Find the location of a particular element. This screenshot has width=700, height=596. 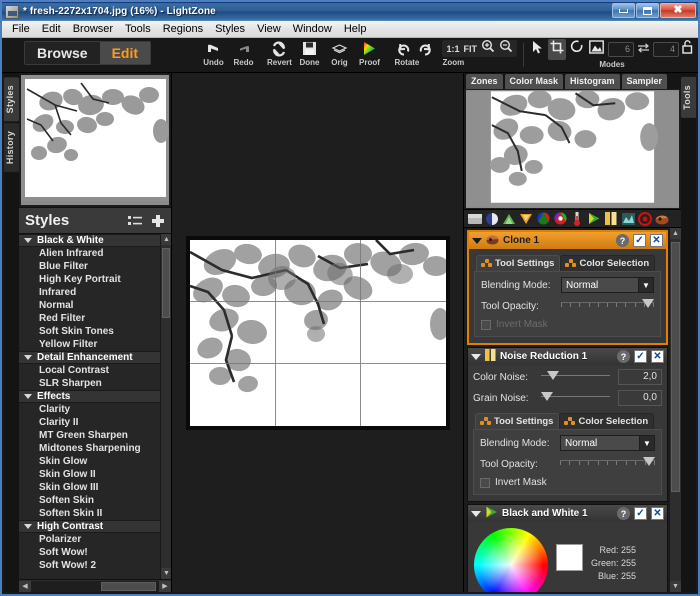

style-item: Local Contrast is located at coordinates (89, 370).